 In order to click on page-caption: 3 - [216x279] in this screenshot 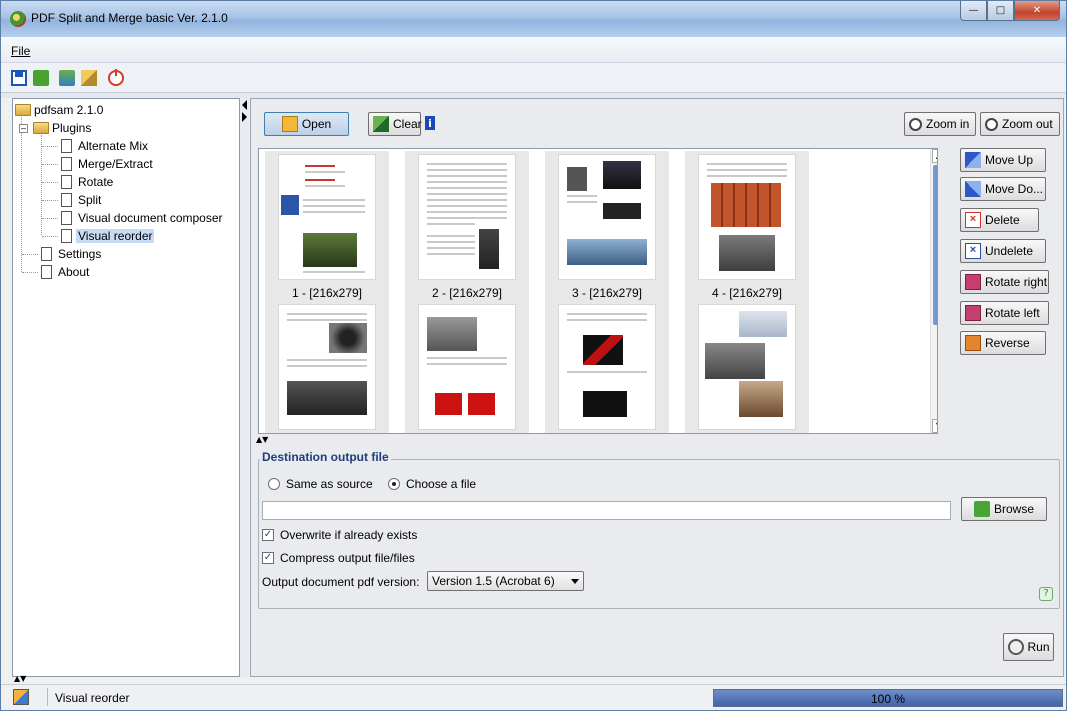, I will do `click(607, 293)`.